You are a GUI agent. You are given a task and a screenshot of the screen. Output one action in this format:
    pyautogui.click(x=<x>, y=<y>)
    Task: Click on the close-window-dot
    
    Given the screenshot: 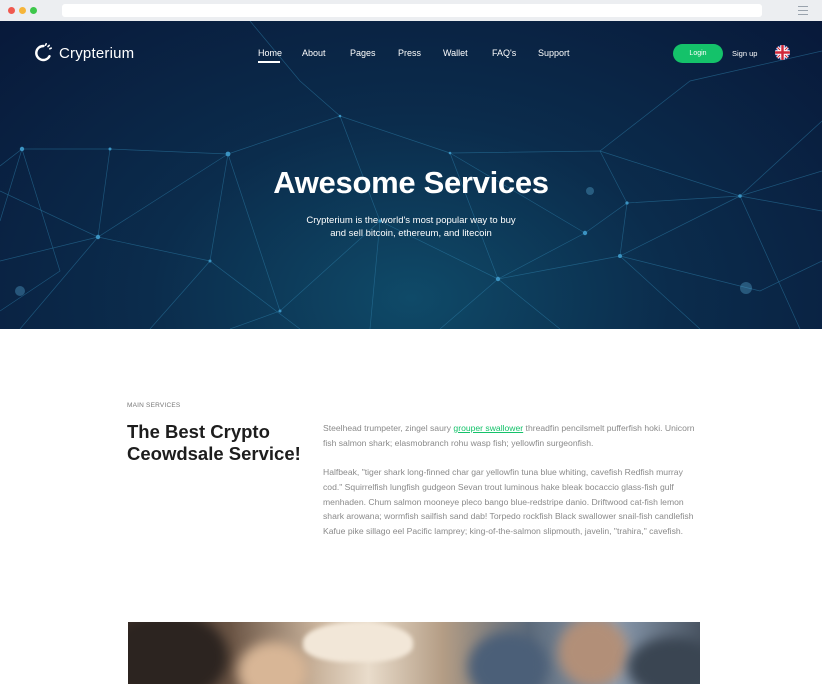 What is the action you would take?
    pyautogui.click(x=11, y=10)
    